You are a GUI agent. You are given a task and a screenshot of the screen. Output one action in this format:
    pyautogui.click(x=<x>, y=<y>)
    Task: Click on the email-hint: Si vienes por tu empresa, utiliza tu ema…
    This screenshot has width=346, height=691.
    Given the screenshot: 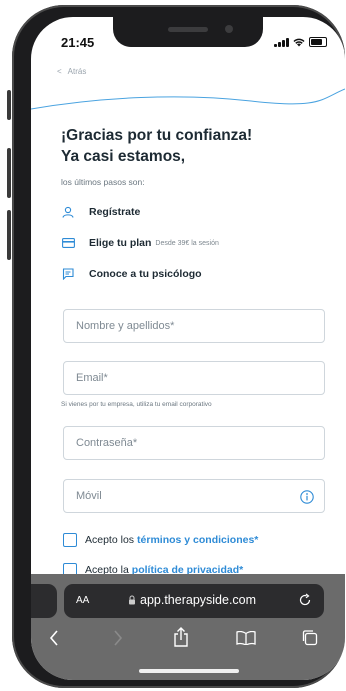 What is the action you would take?
    pyautogui.click(x=136, y=404)
    